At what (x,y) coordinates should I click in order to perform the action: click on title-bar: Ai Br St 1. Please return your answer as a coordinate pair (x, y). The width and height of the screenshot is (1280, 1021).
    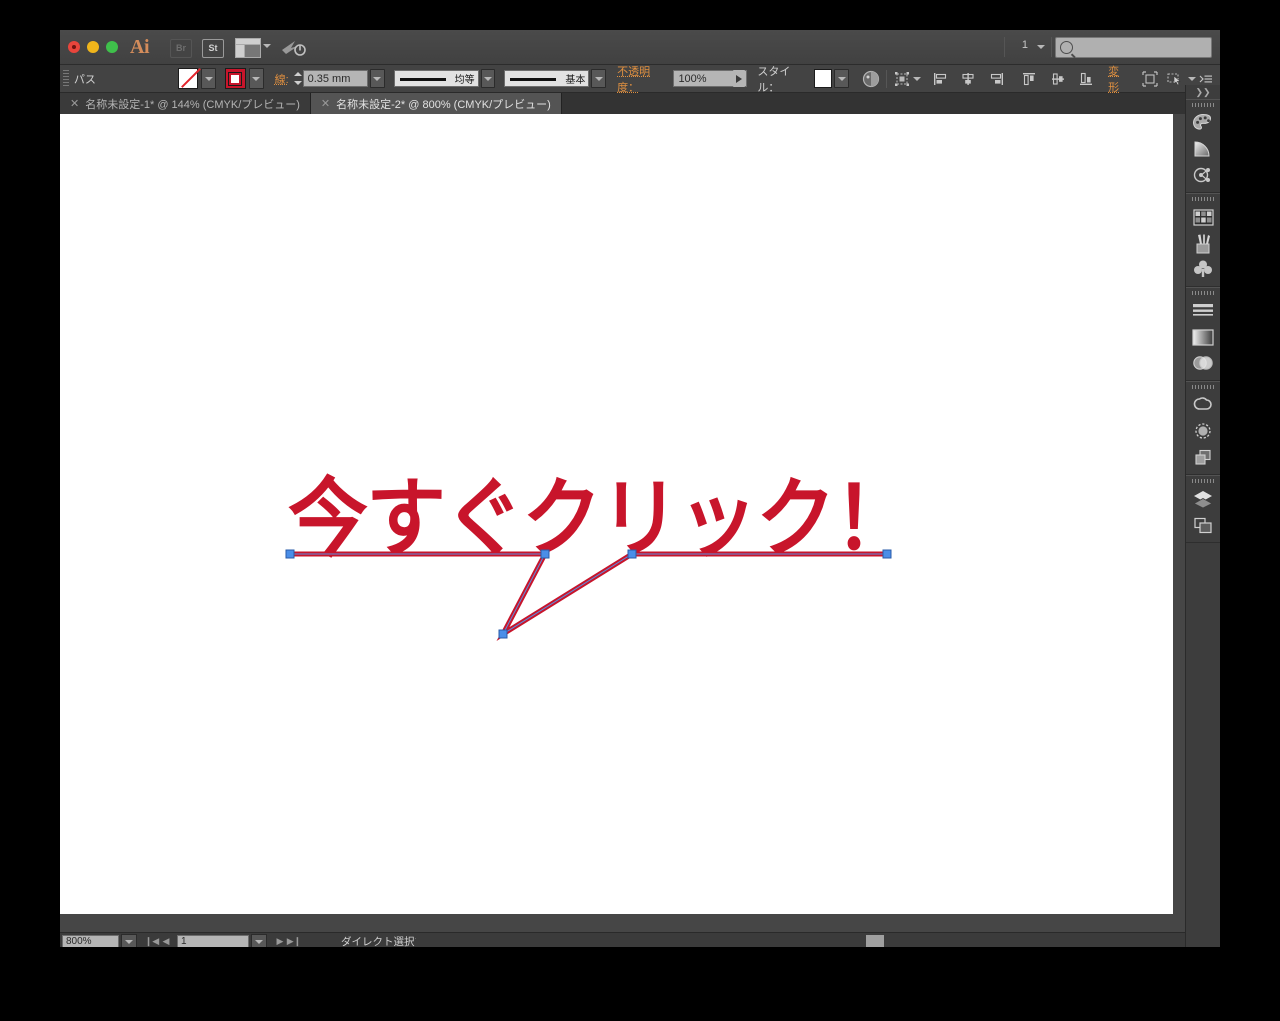
    Looking at the image, I should click on (640, 47).